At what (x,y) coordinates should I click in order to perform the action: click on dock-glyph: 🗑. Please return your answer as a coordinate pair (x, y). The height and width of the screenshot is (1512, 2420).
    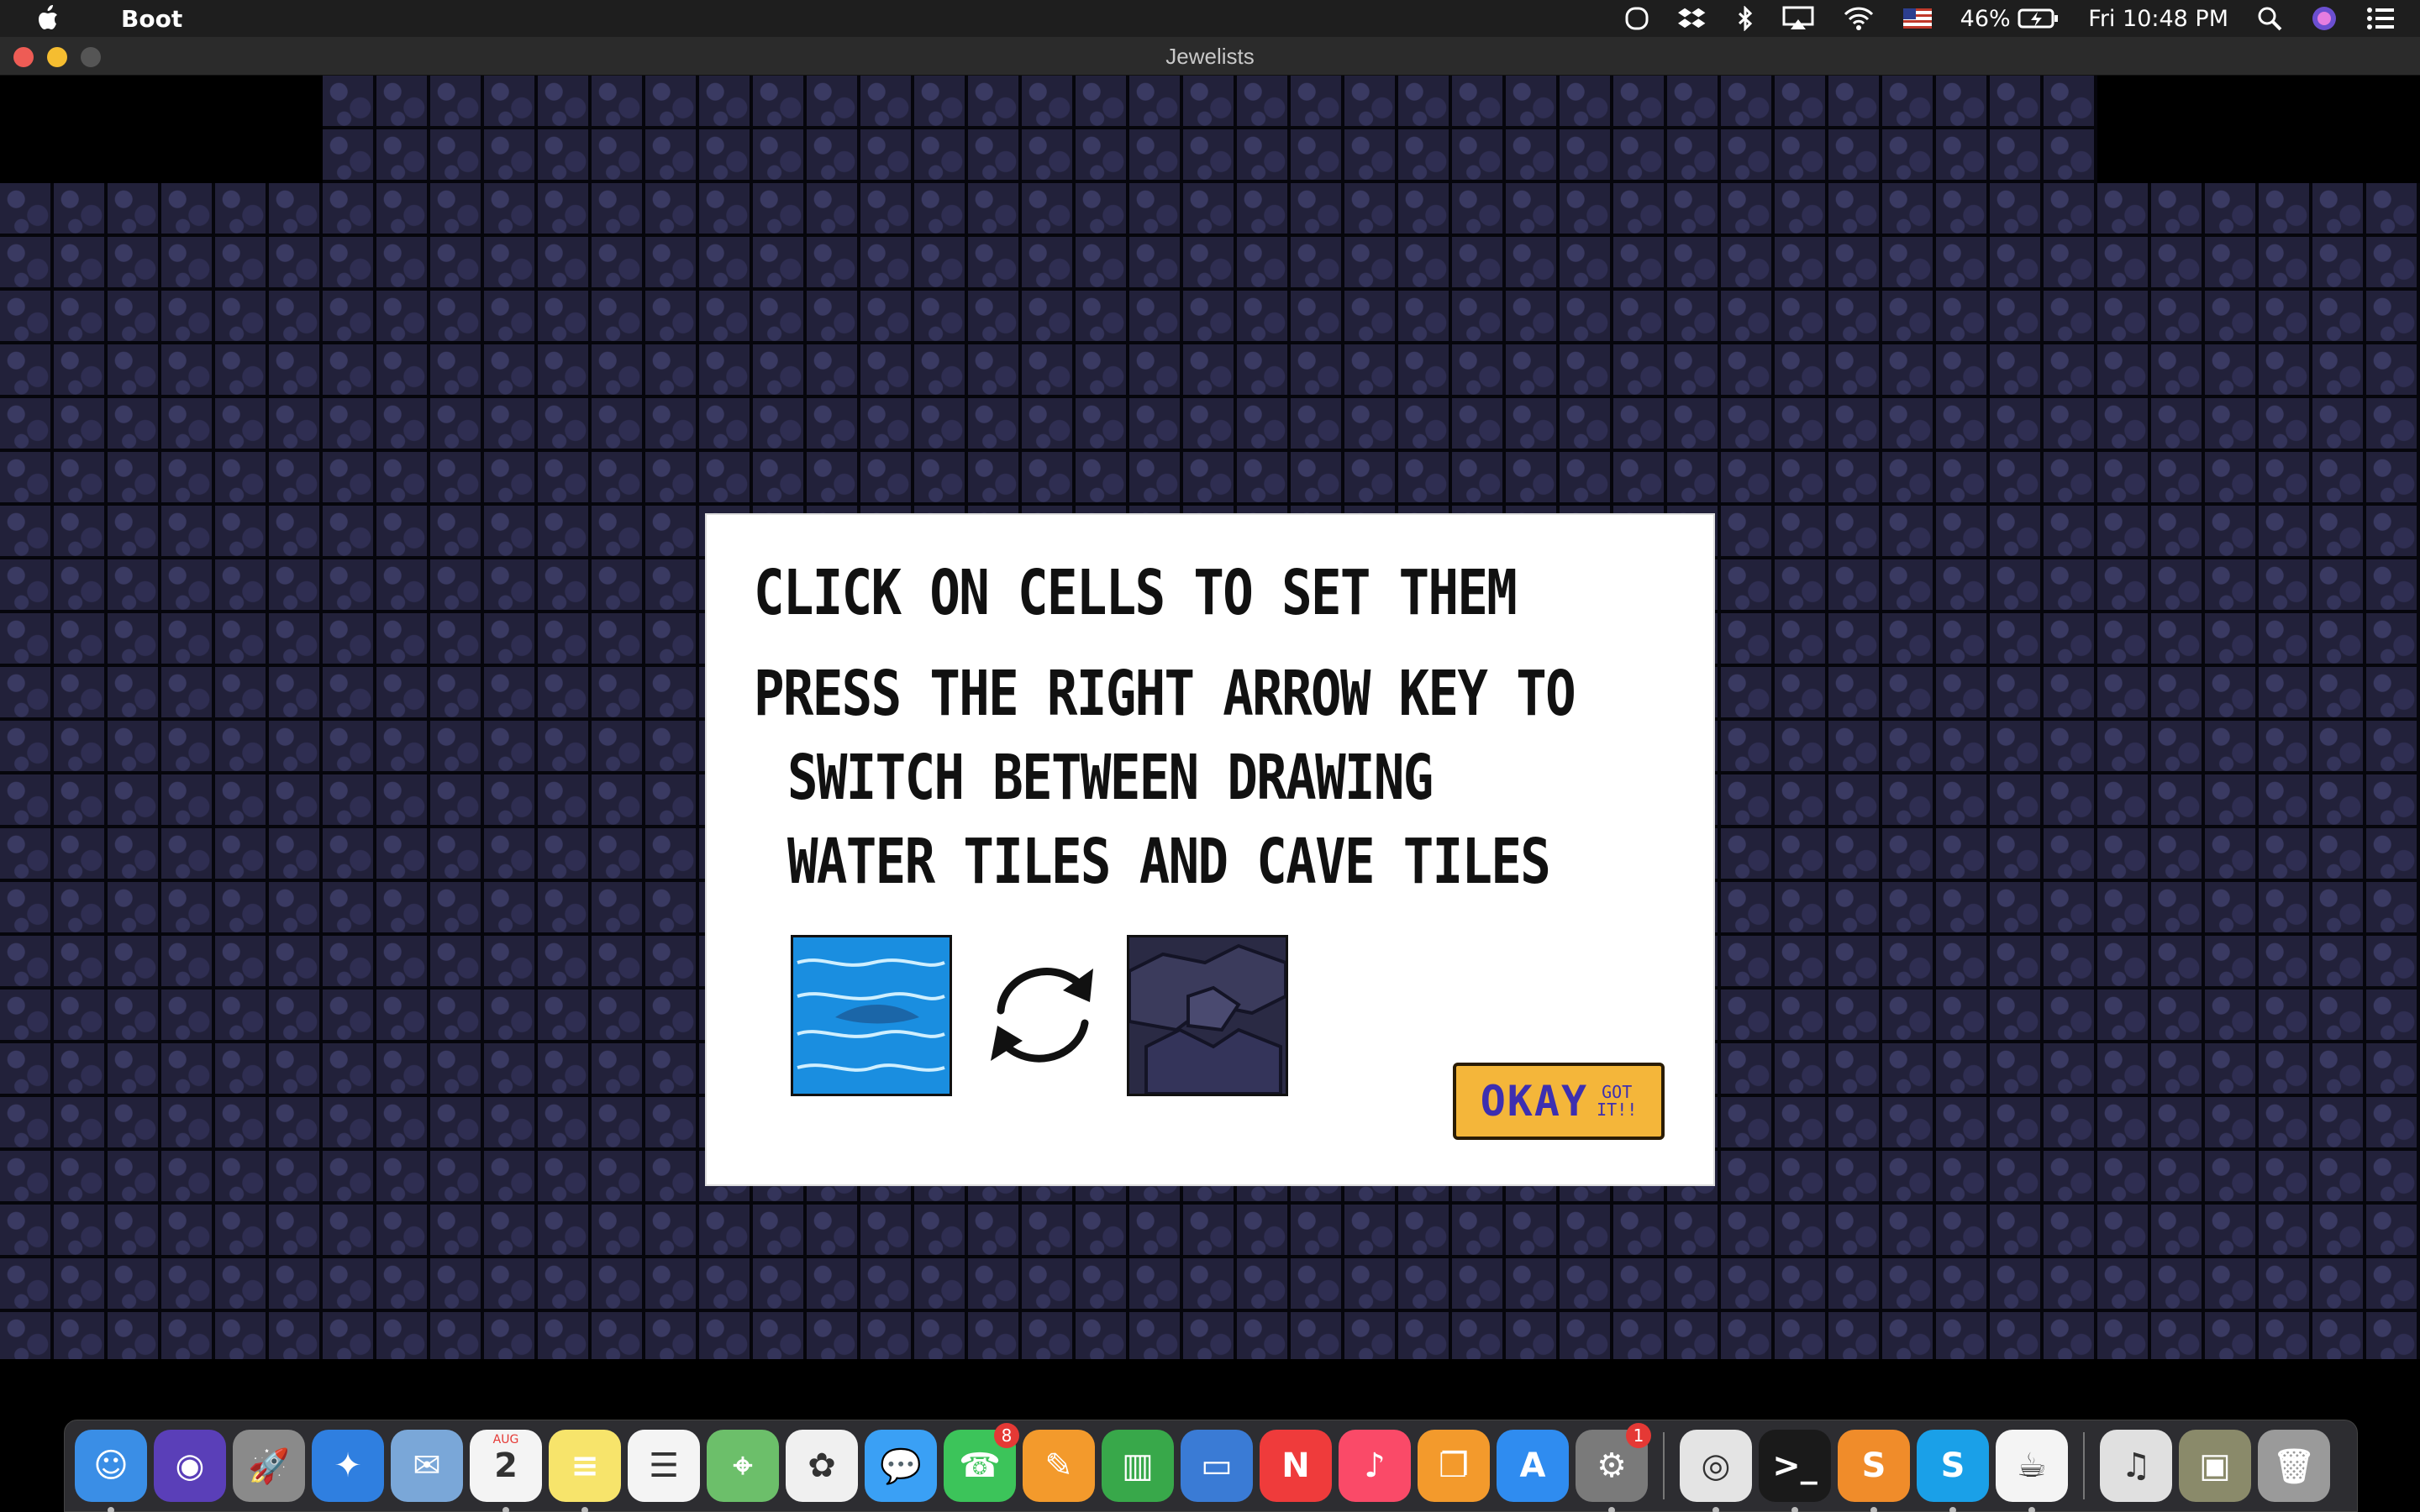
    Looking at the image, I should click on (2294, 1466).